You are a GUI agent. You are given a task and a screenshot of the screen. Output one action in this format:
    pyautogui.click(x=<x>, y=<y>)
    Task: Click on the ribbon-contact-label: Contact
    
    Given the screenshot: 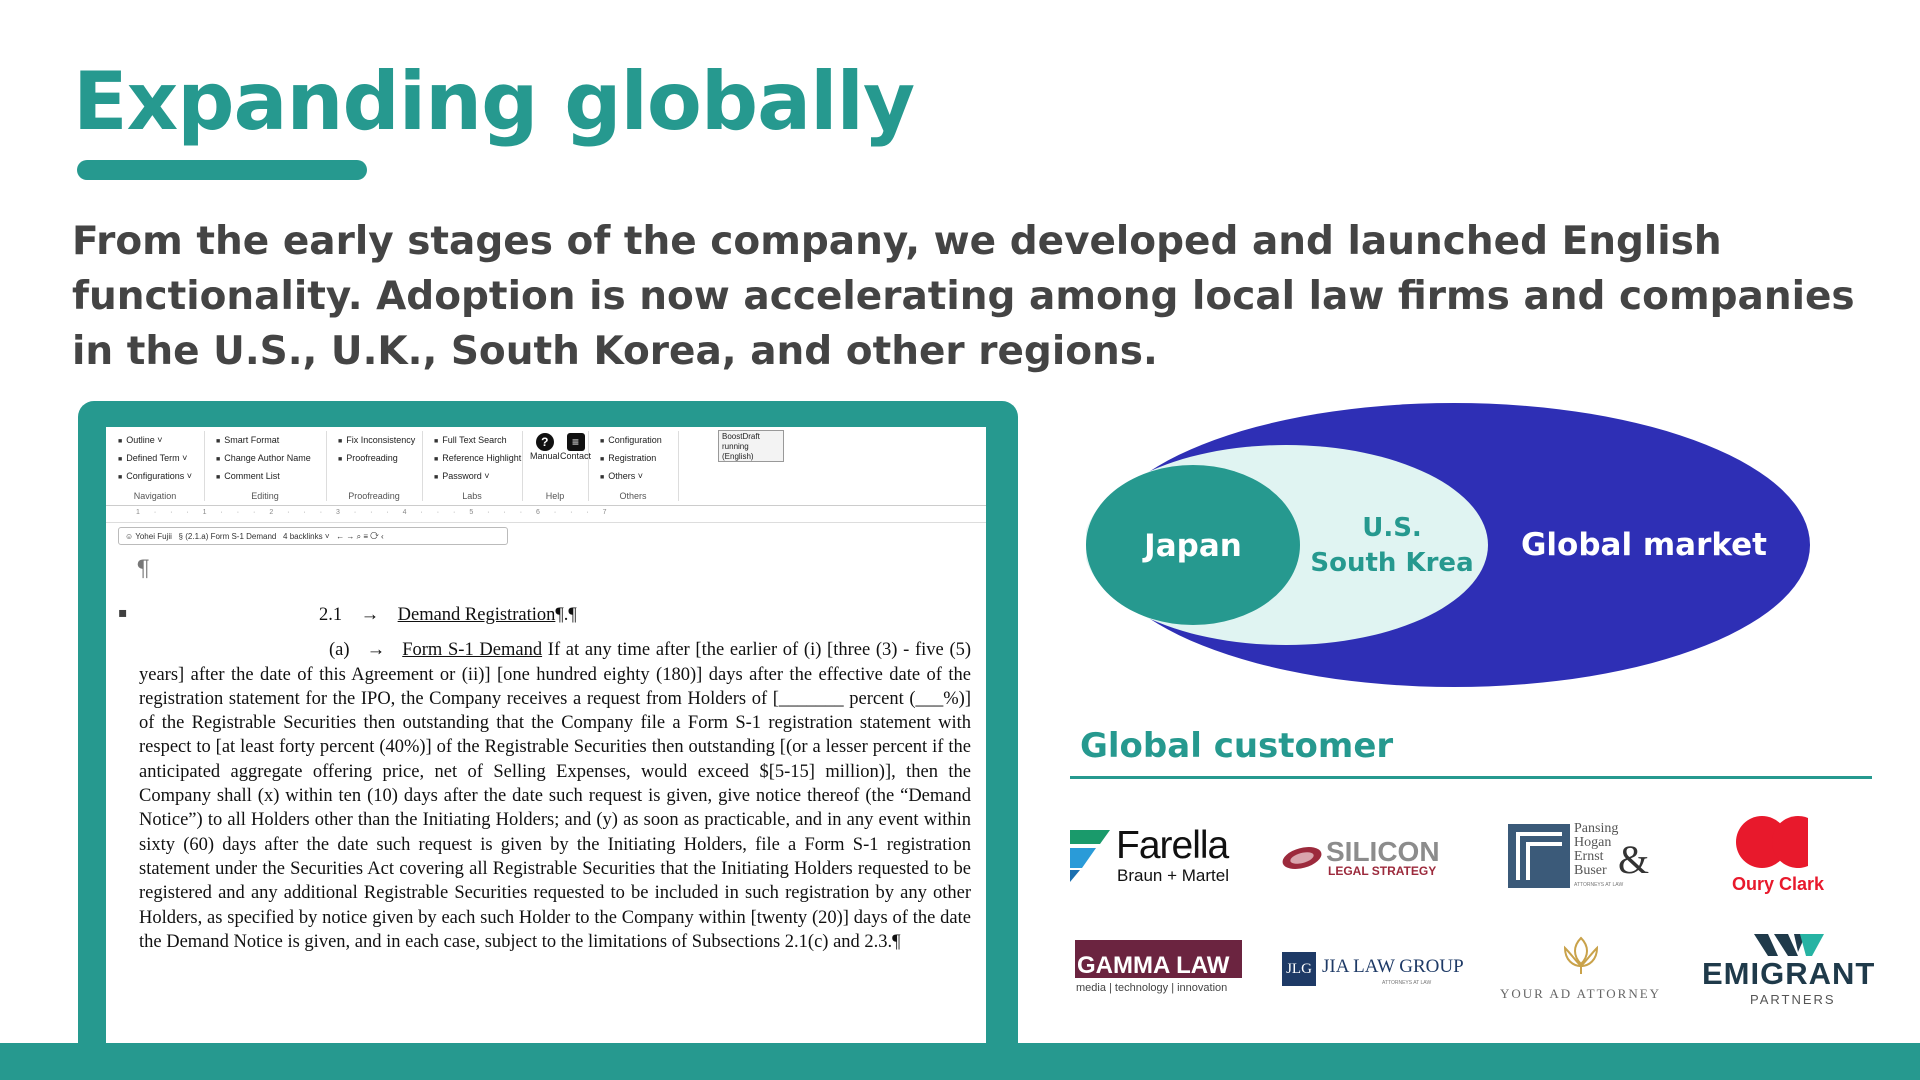 What is the action you would take?
    pyautogui.click(x=576, y=456)
    